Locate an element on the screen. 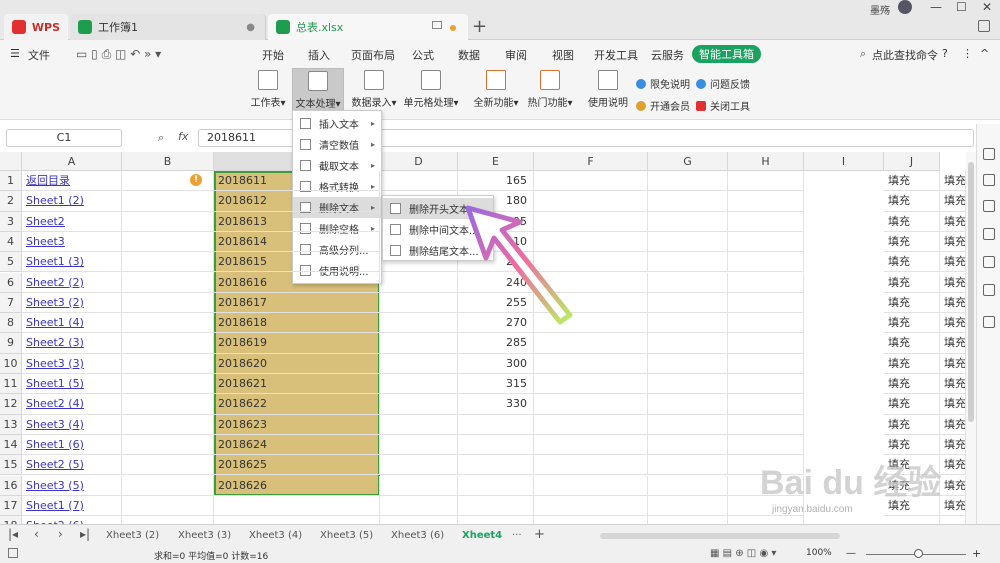 The height and width of the screenshot is (563, 1000). row-header: 9 is located at coordinates (11, 343).